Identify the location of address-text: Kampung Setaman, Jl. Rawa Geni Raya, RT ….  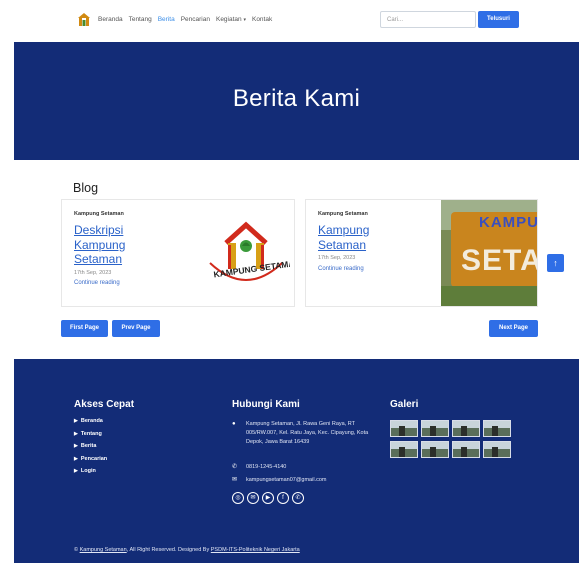
(307, 433).